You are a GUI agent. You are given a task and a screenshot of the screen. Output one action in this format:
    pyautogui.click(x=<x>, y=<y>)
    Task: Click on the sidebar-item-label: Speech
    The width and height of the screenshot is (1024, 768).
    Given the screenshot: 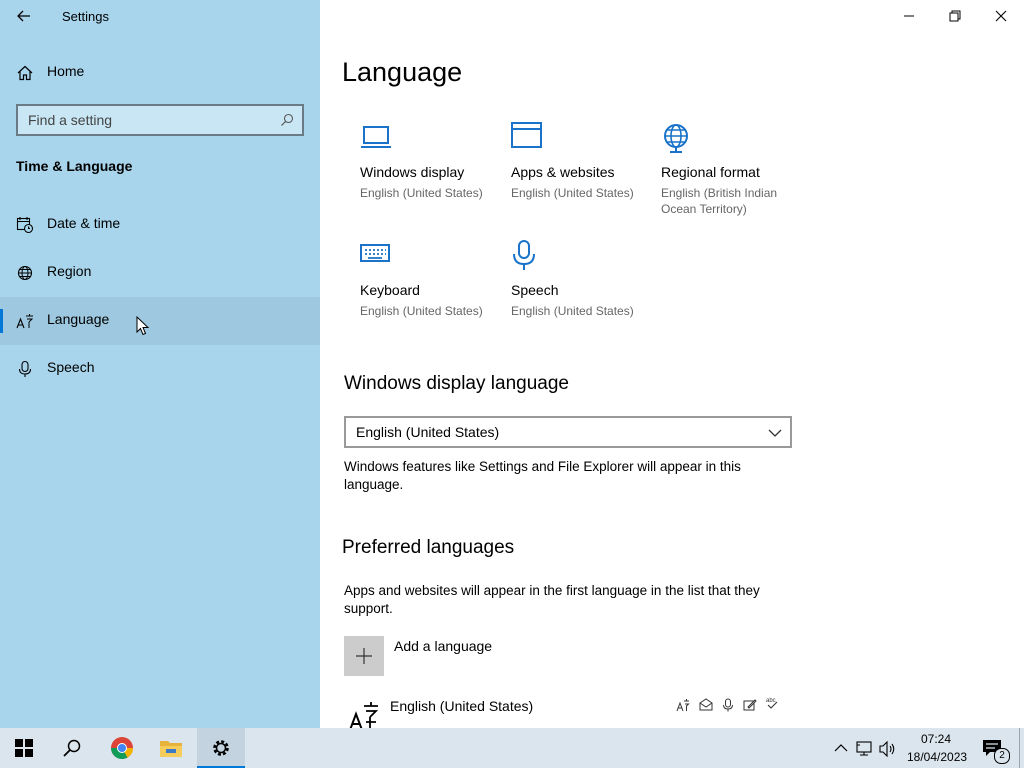 What is the action you would take?
    pyautogui.click(x=71, y=367)
    